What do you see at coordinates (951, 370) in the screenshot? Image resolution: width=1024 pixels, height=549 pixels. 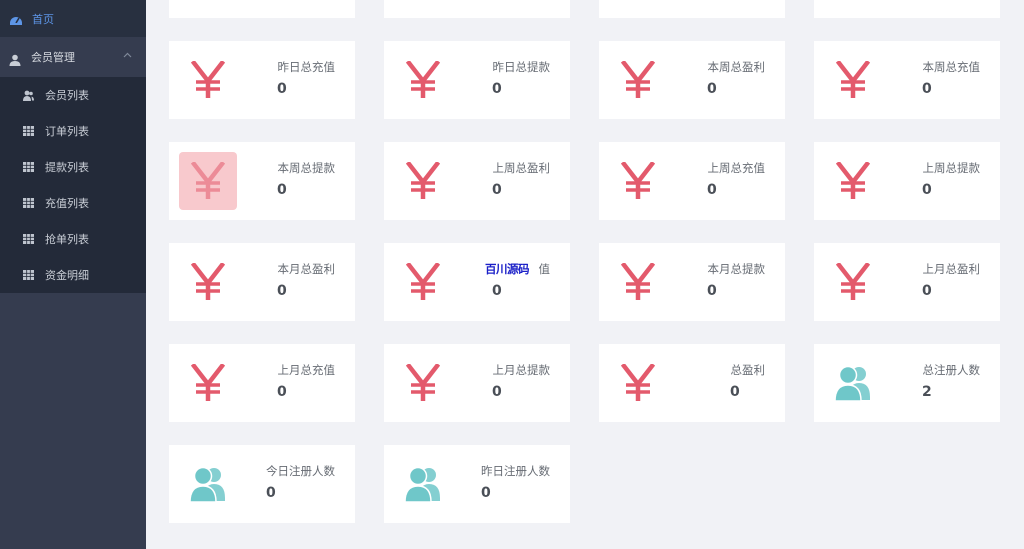 I see `stat-label: 总注册人数` at bounding box center [951, 370].